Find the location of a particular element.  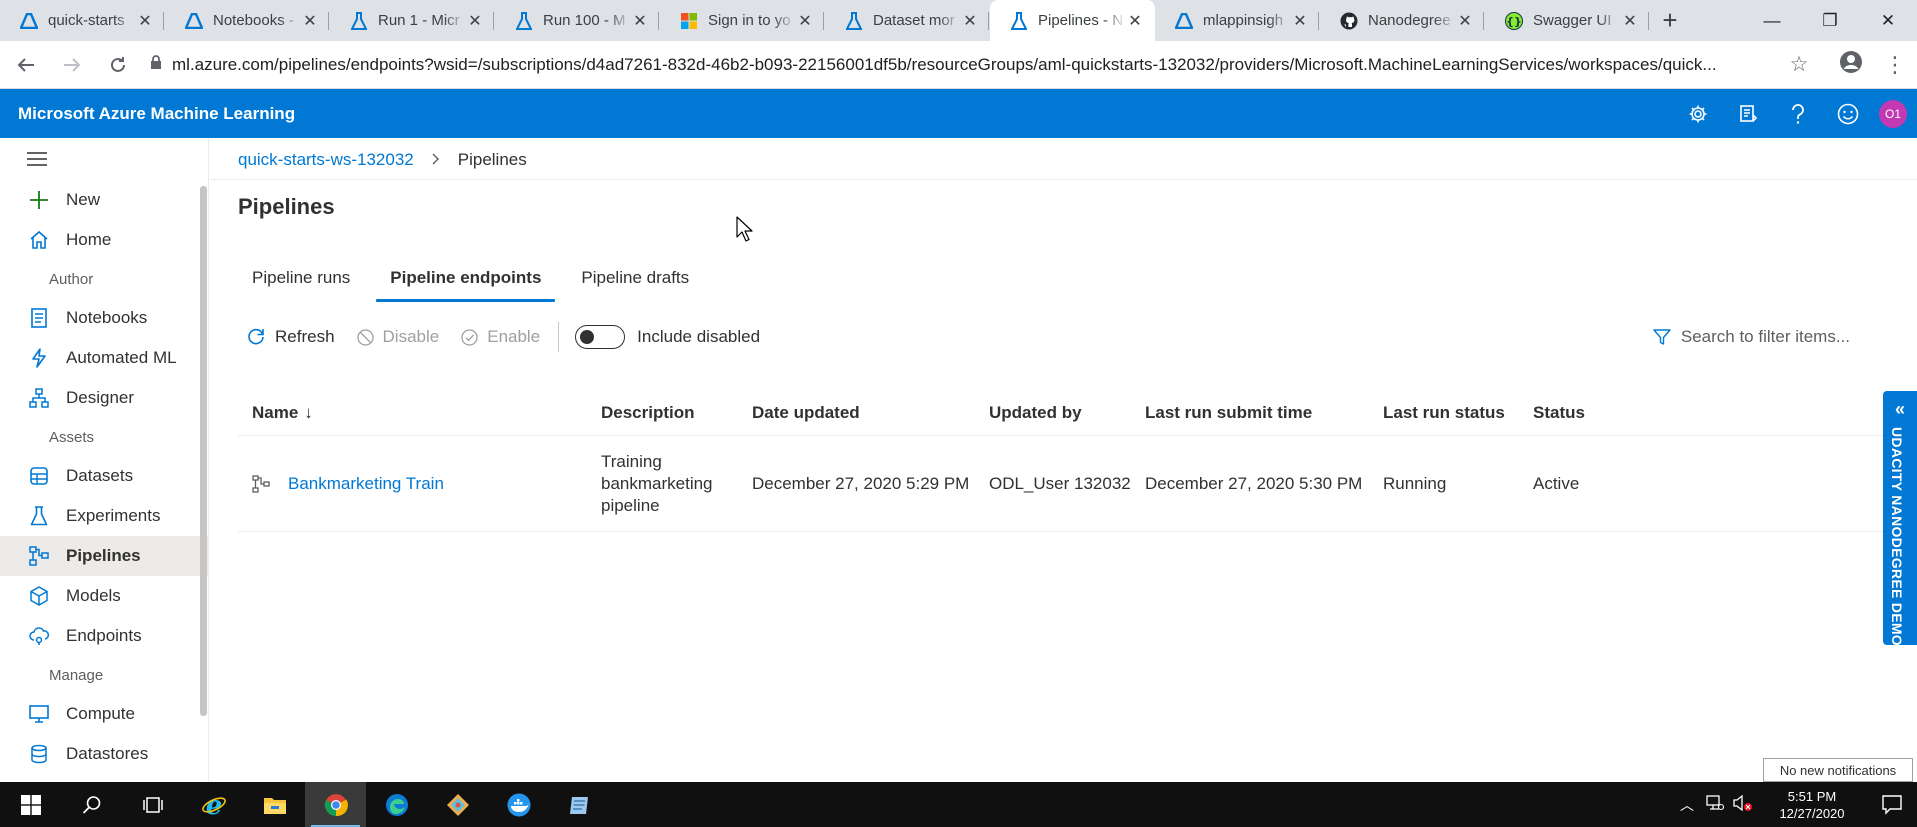

sidebar-item-compute: Compute is located at coordinates (104, 714).